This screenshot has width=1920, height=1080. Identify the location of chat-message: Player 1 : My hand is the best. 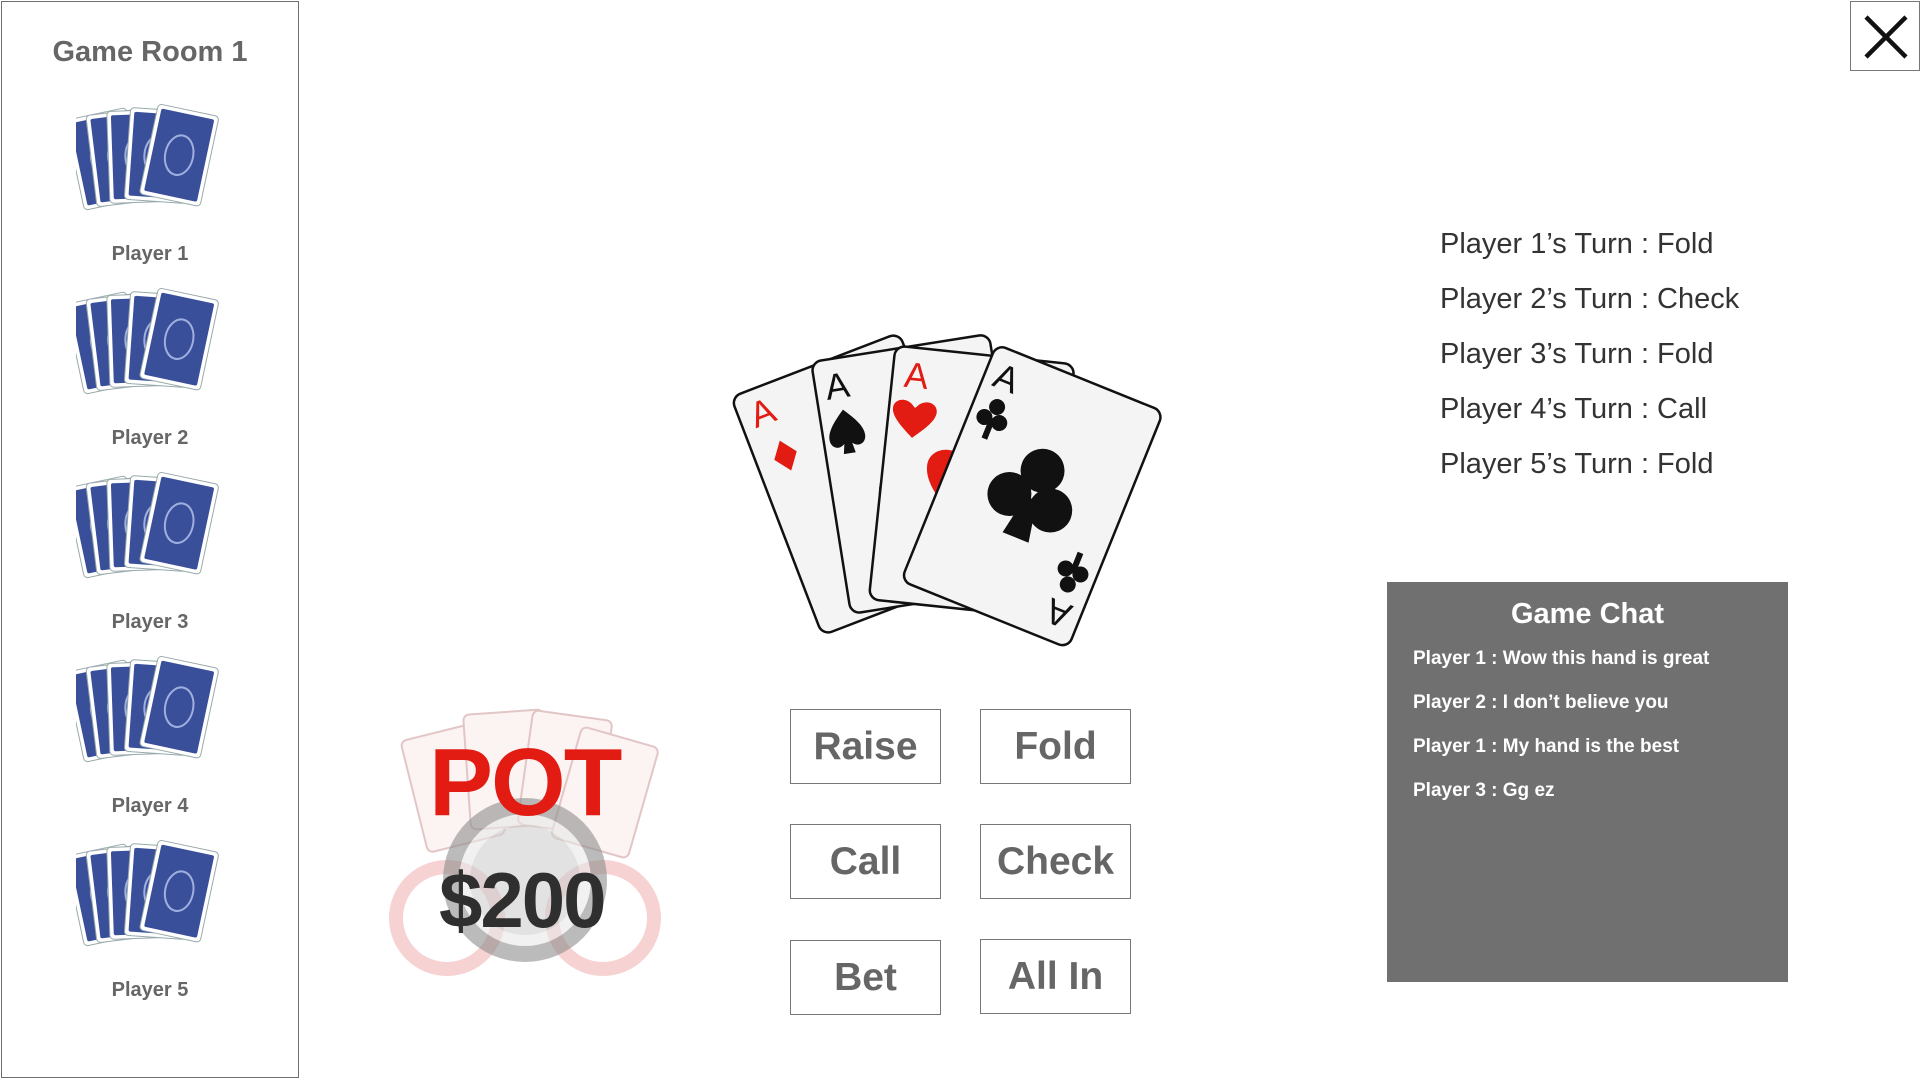
(1546, 746).